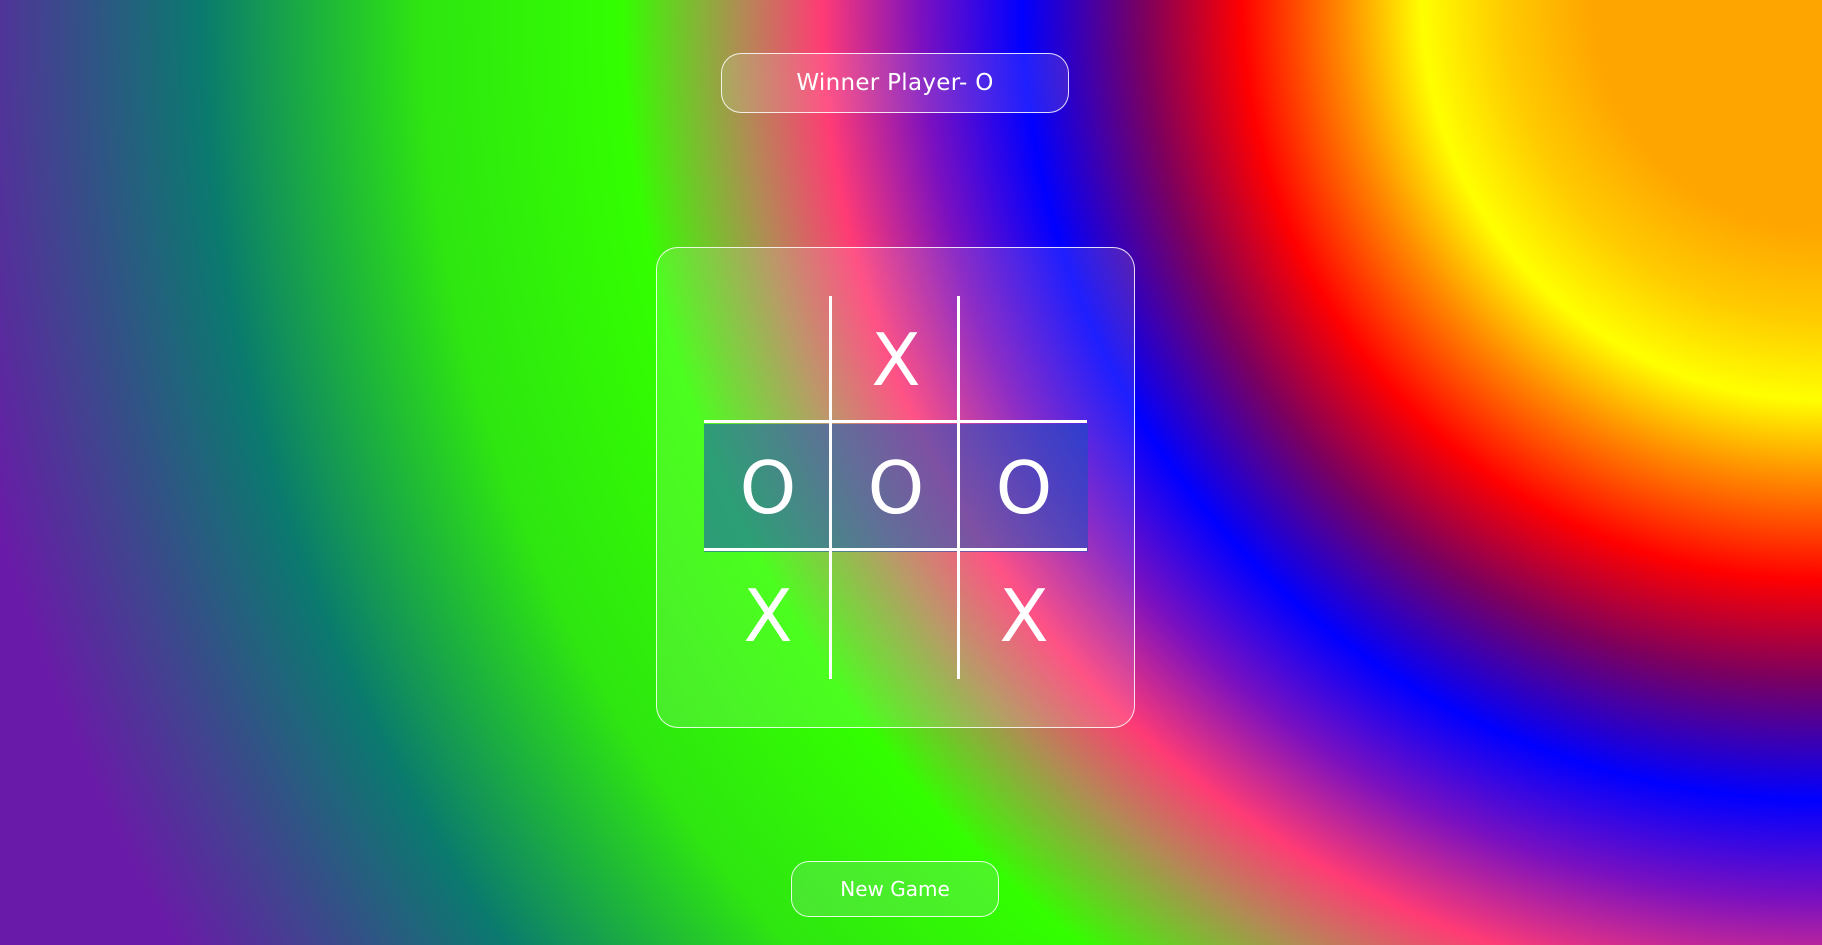 The width and height of the screenshot is (1822, 945). Describe the element at coordinates (895, 889) in the screenshot. I see `new-game-button: New Game` at that location.